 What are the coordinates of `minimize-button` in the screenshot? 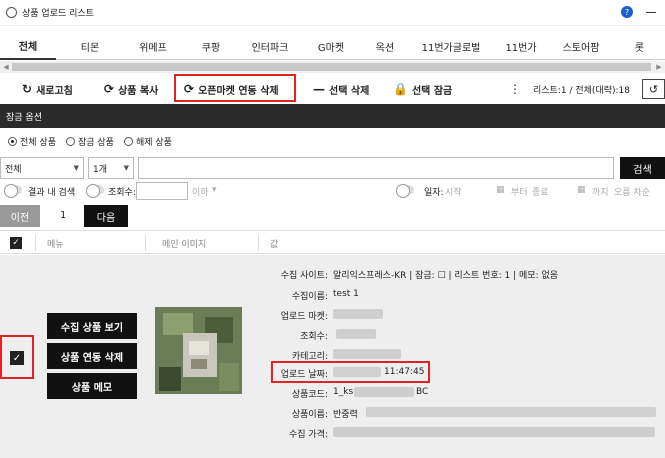 It's located at (651, 12).